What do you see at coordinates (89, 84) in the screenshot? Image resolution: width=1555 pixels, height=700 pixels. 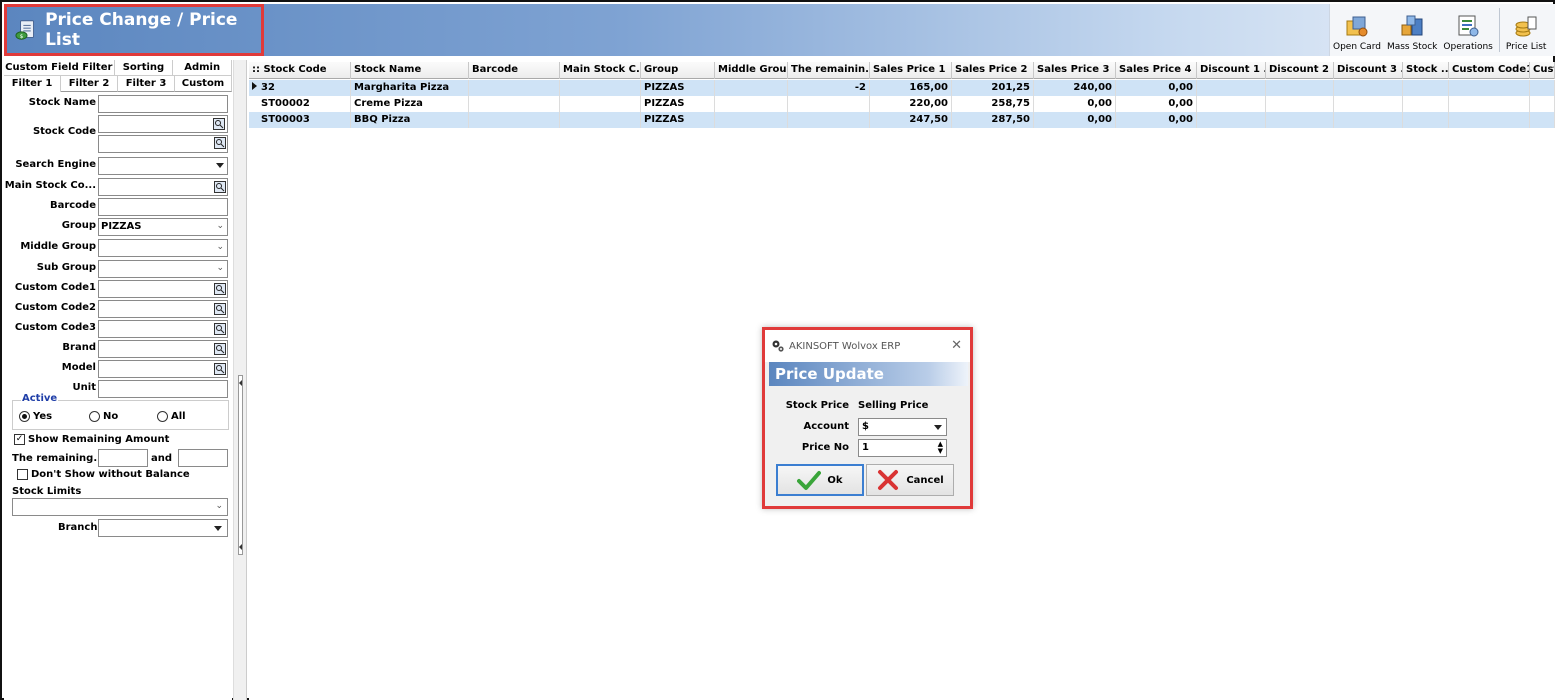 I see `tab-filter-2: Filter 2` at bounding box center [89, 84].